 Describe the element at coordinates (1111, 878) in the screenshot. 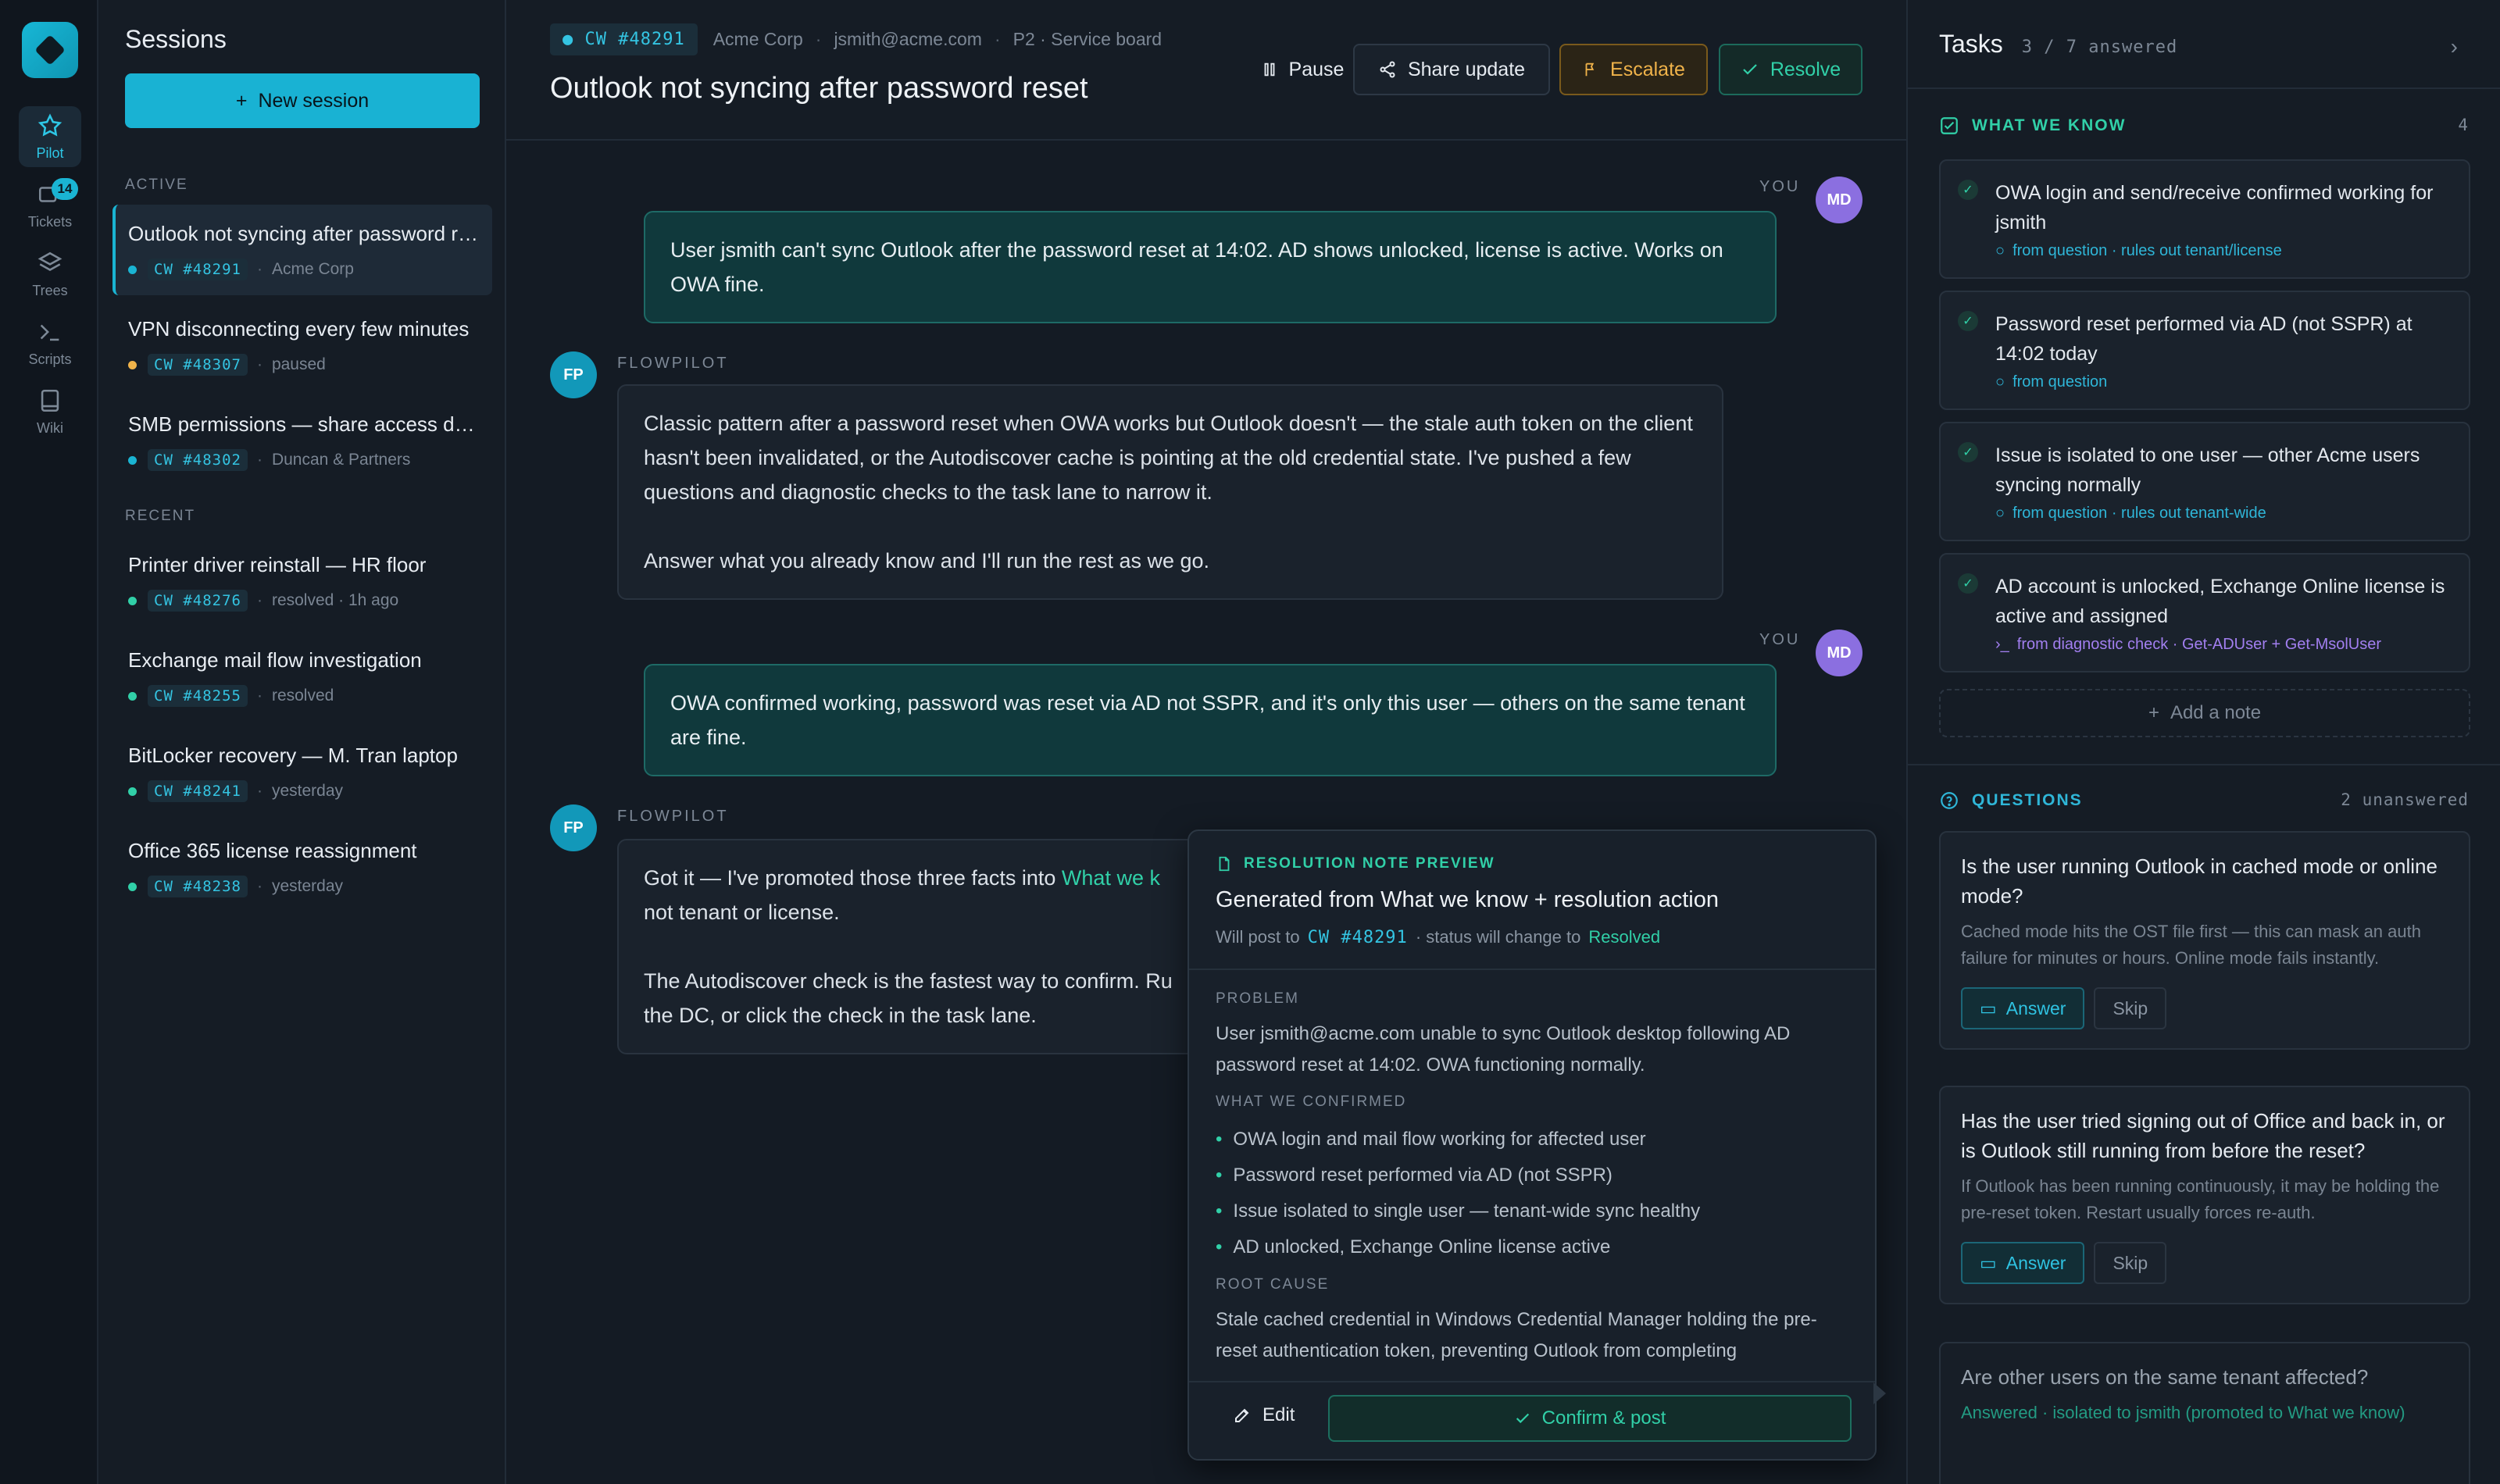

I see `inline-link: What we k` at that location.